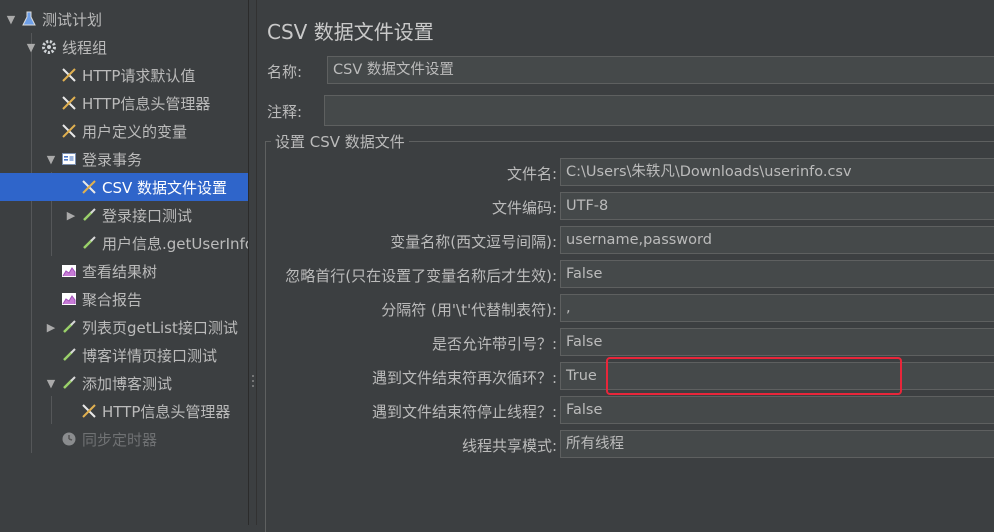 The image size is (994, 532). I want to click on variable-names-field: username,password, so click(777, 240).